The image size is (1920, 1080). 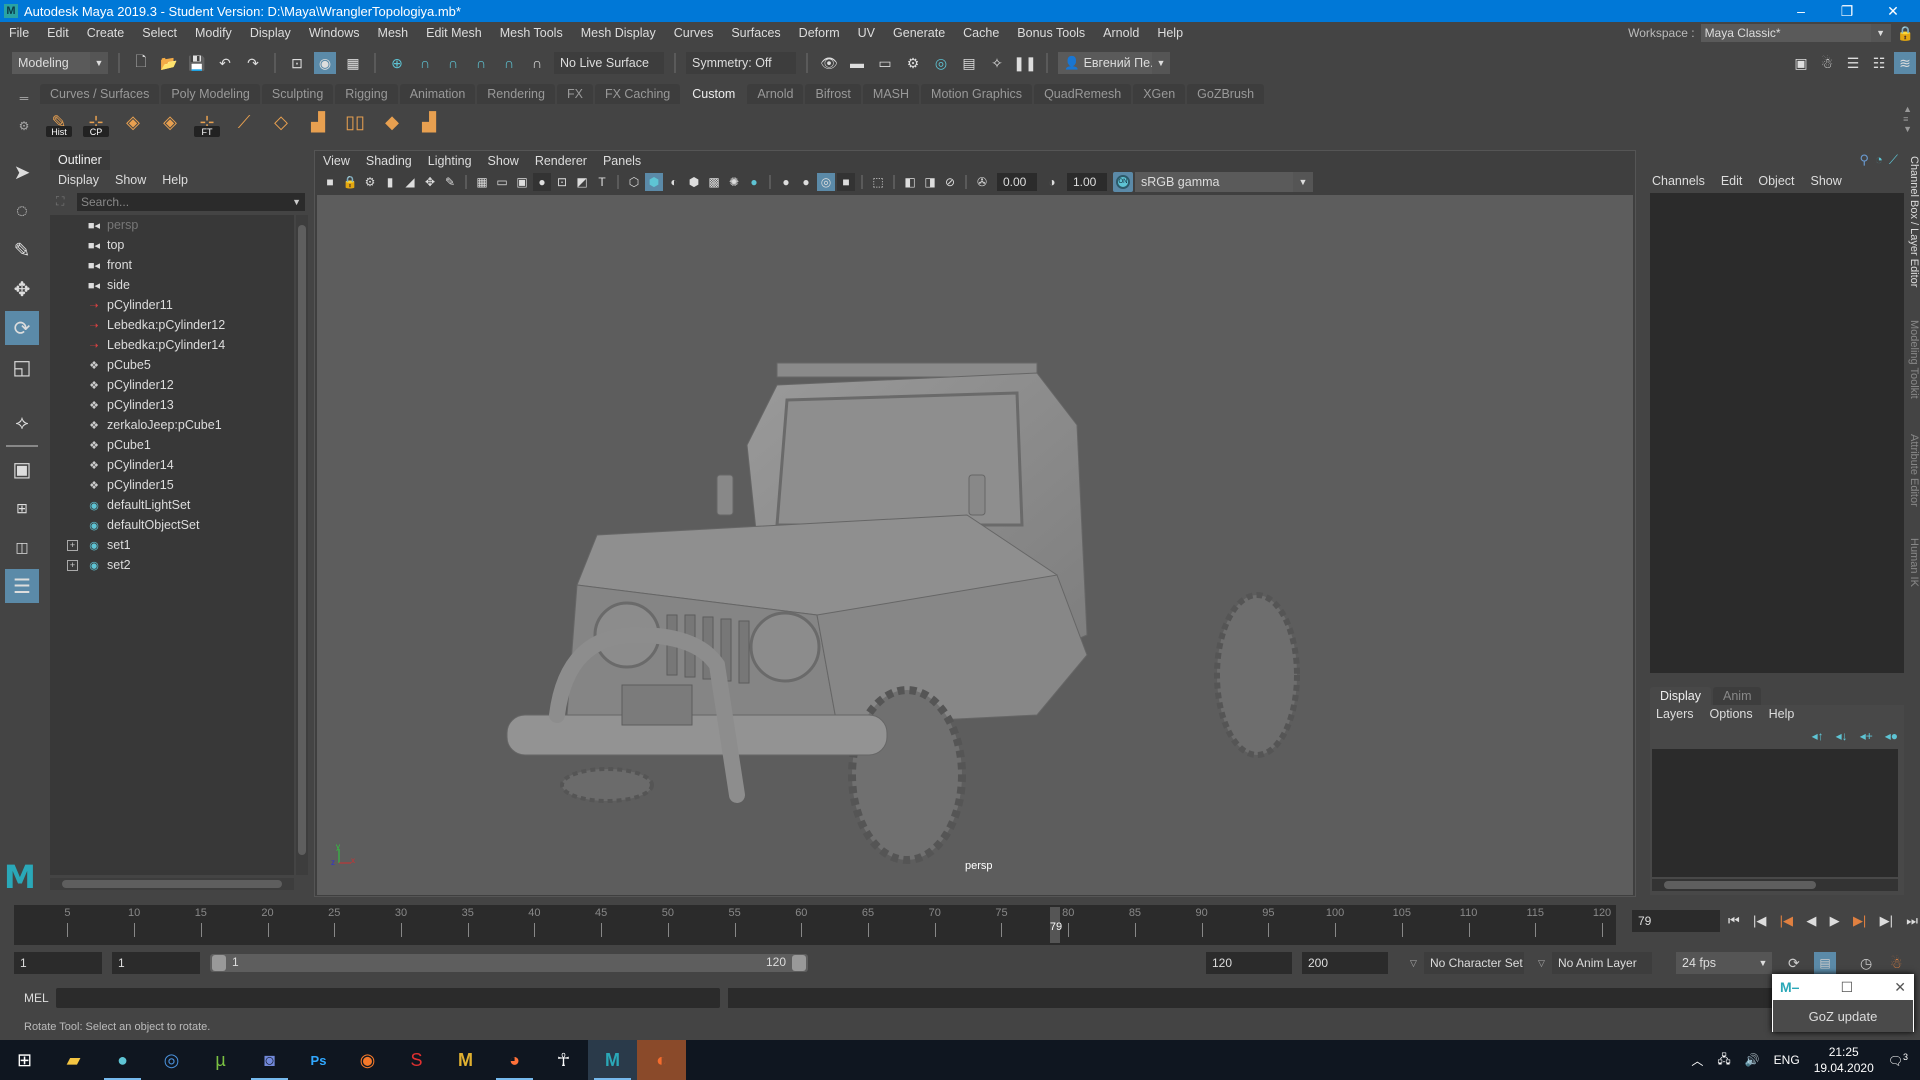 I want to click on range-end-handle, so click(x=799, y=963).